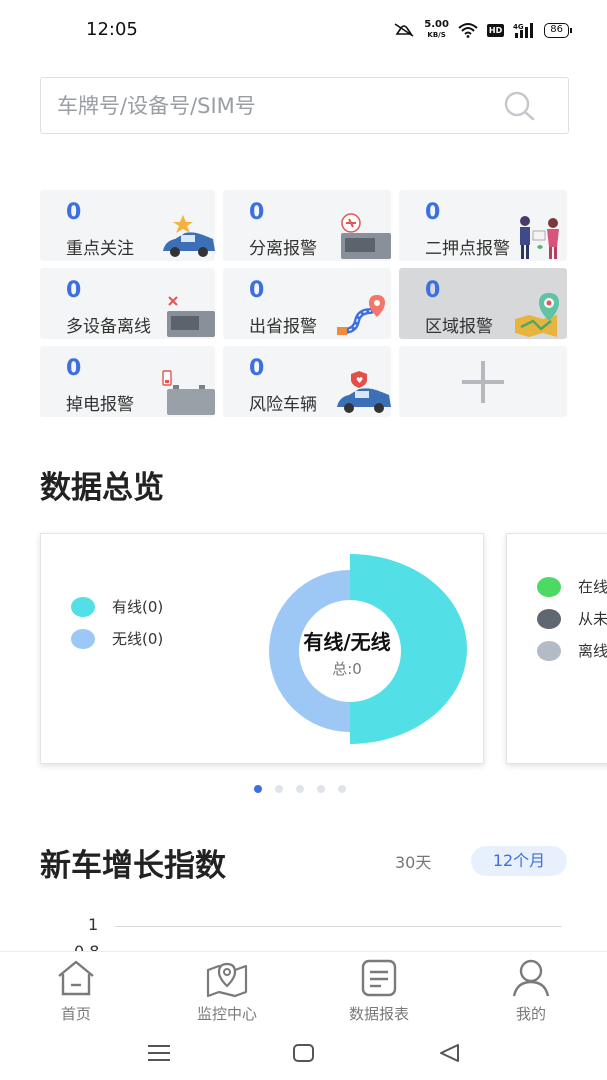  What do you see at coordinates (592, 651) in the screenshot?
I see `legend-label: 离线` at bounding box center [592, 651].